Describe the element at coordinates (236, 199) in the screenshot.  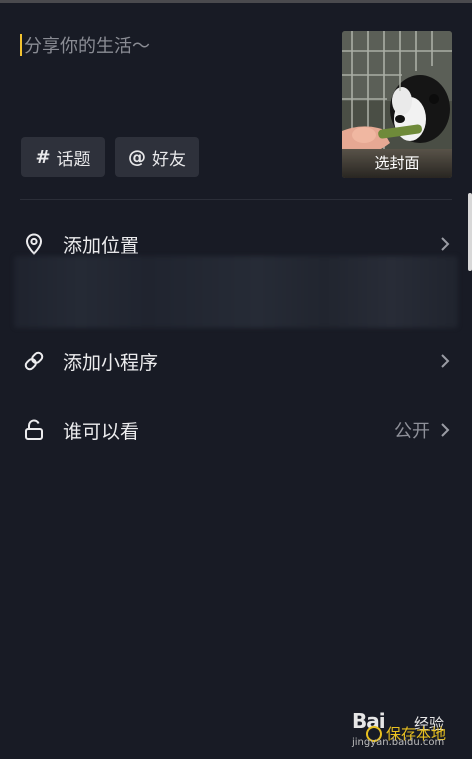
I see `section-divider` at that location.